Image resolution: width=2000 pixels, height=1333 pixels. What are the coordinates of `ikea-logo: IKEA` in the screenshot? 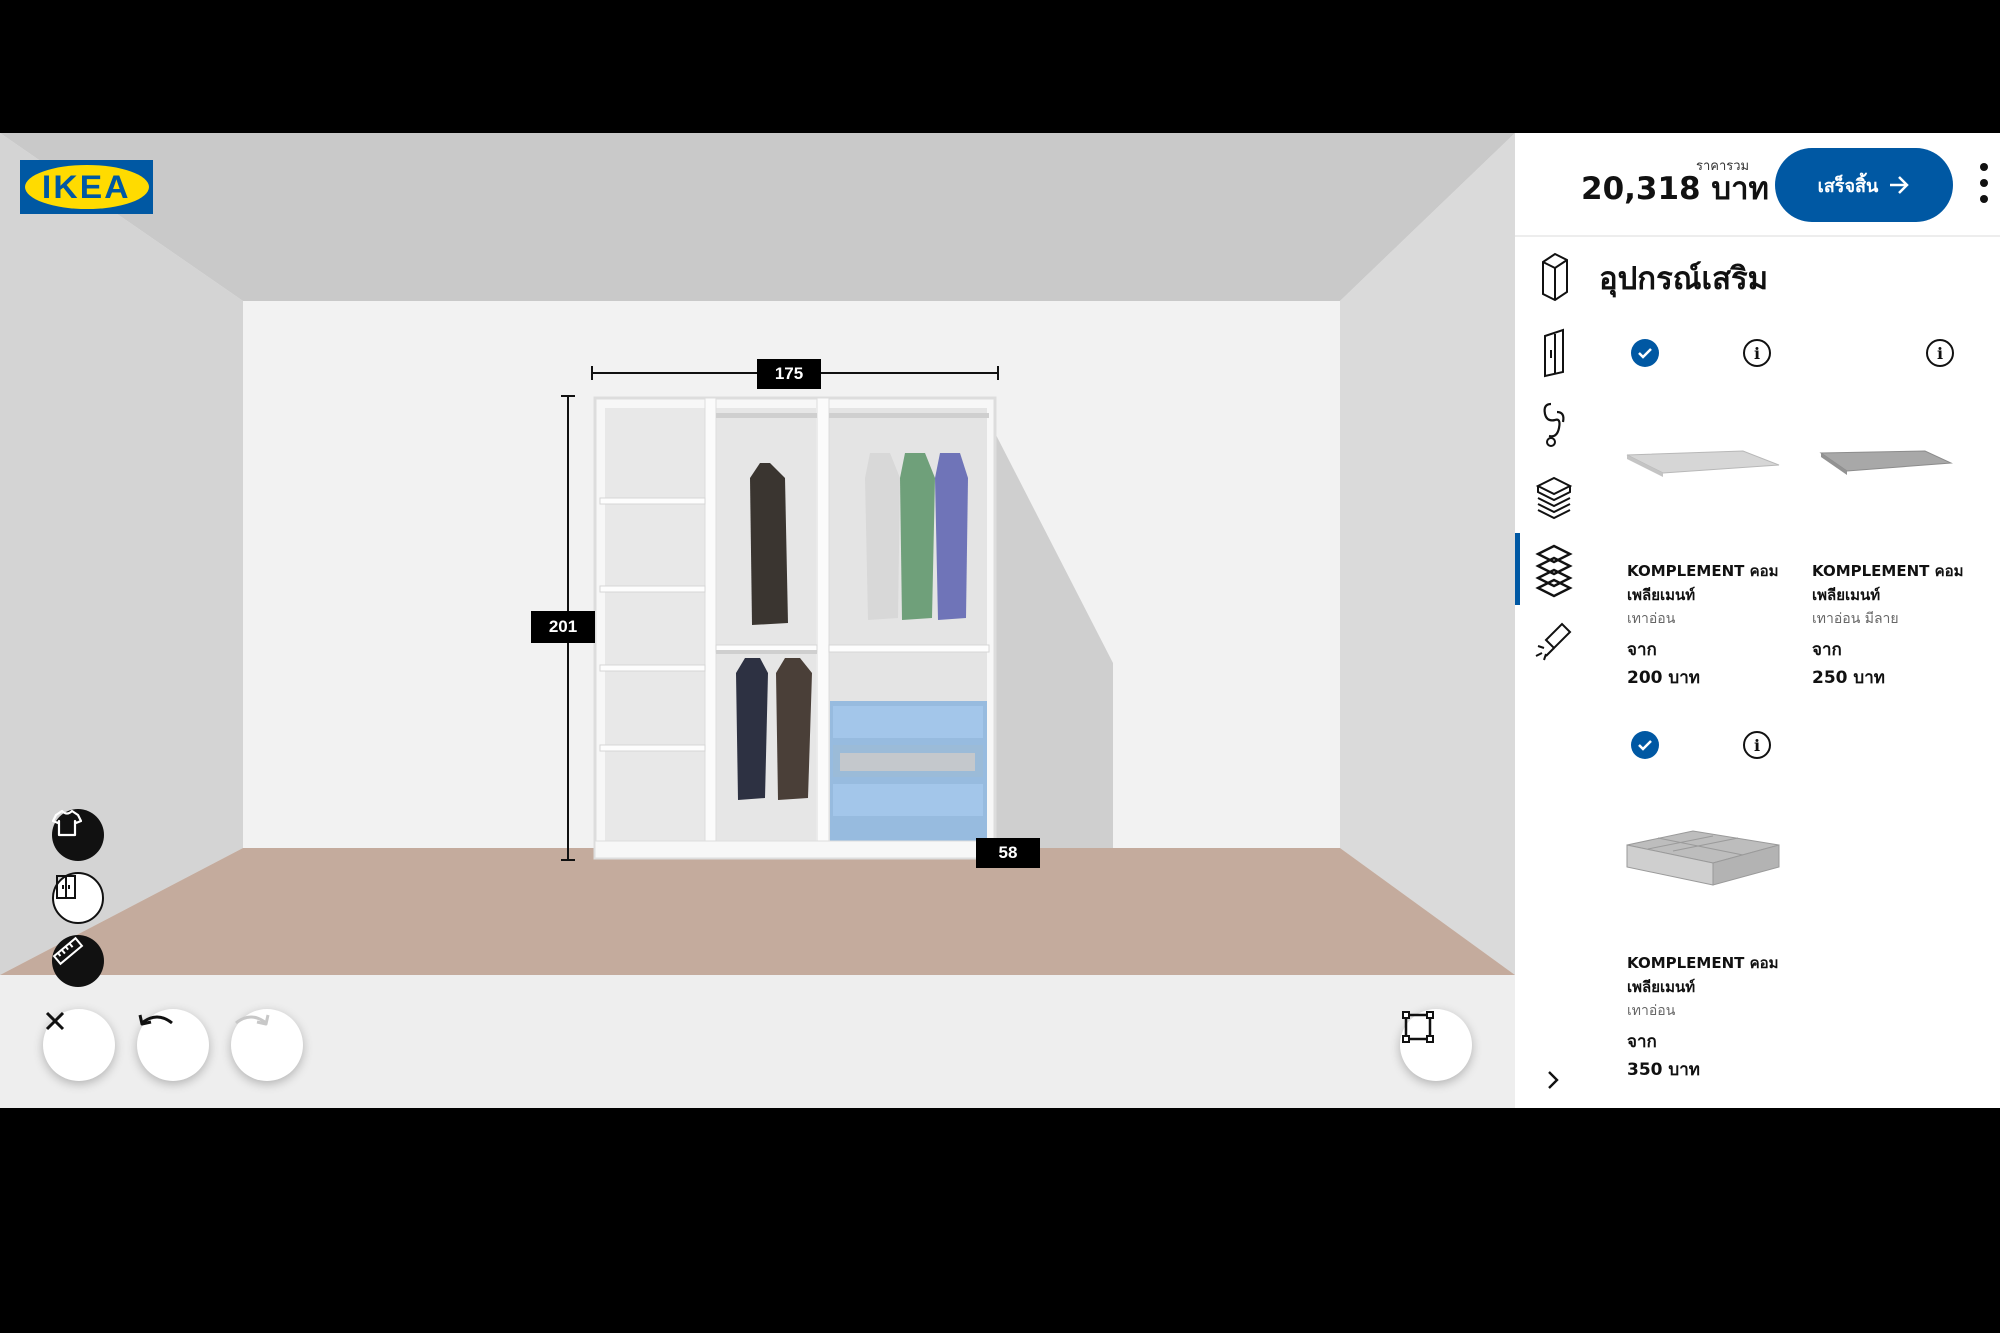 It's located at (86, 187).